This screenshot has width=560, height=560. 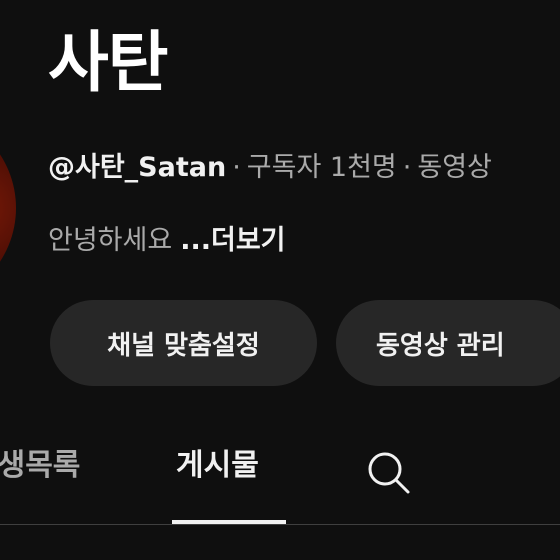 What do you see at coordinates (321, 167) in the screenshot?
I see `subscriber-count: 구독자 1천명` at bounding box center [321, 167].